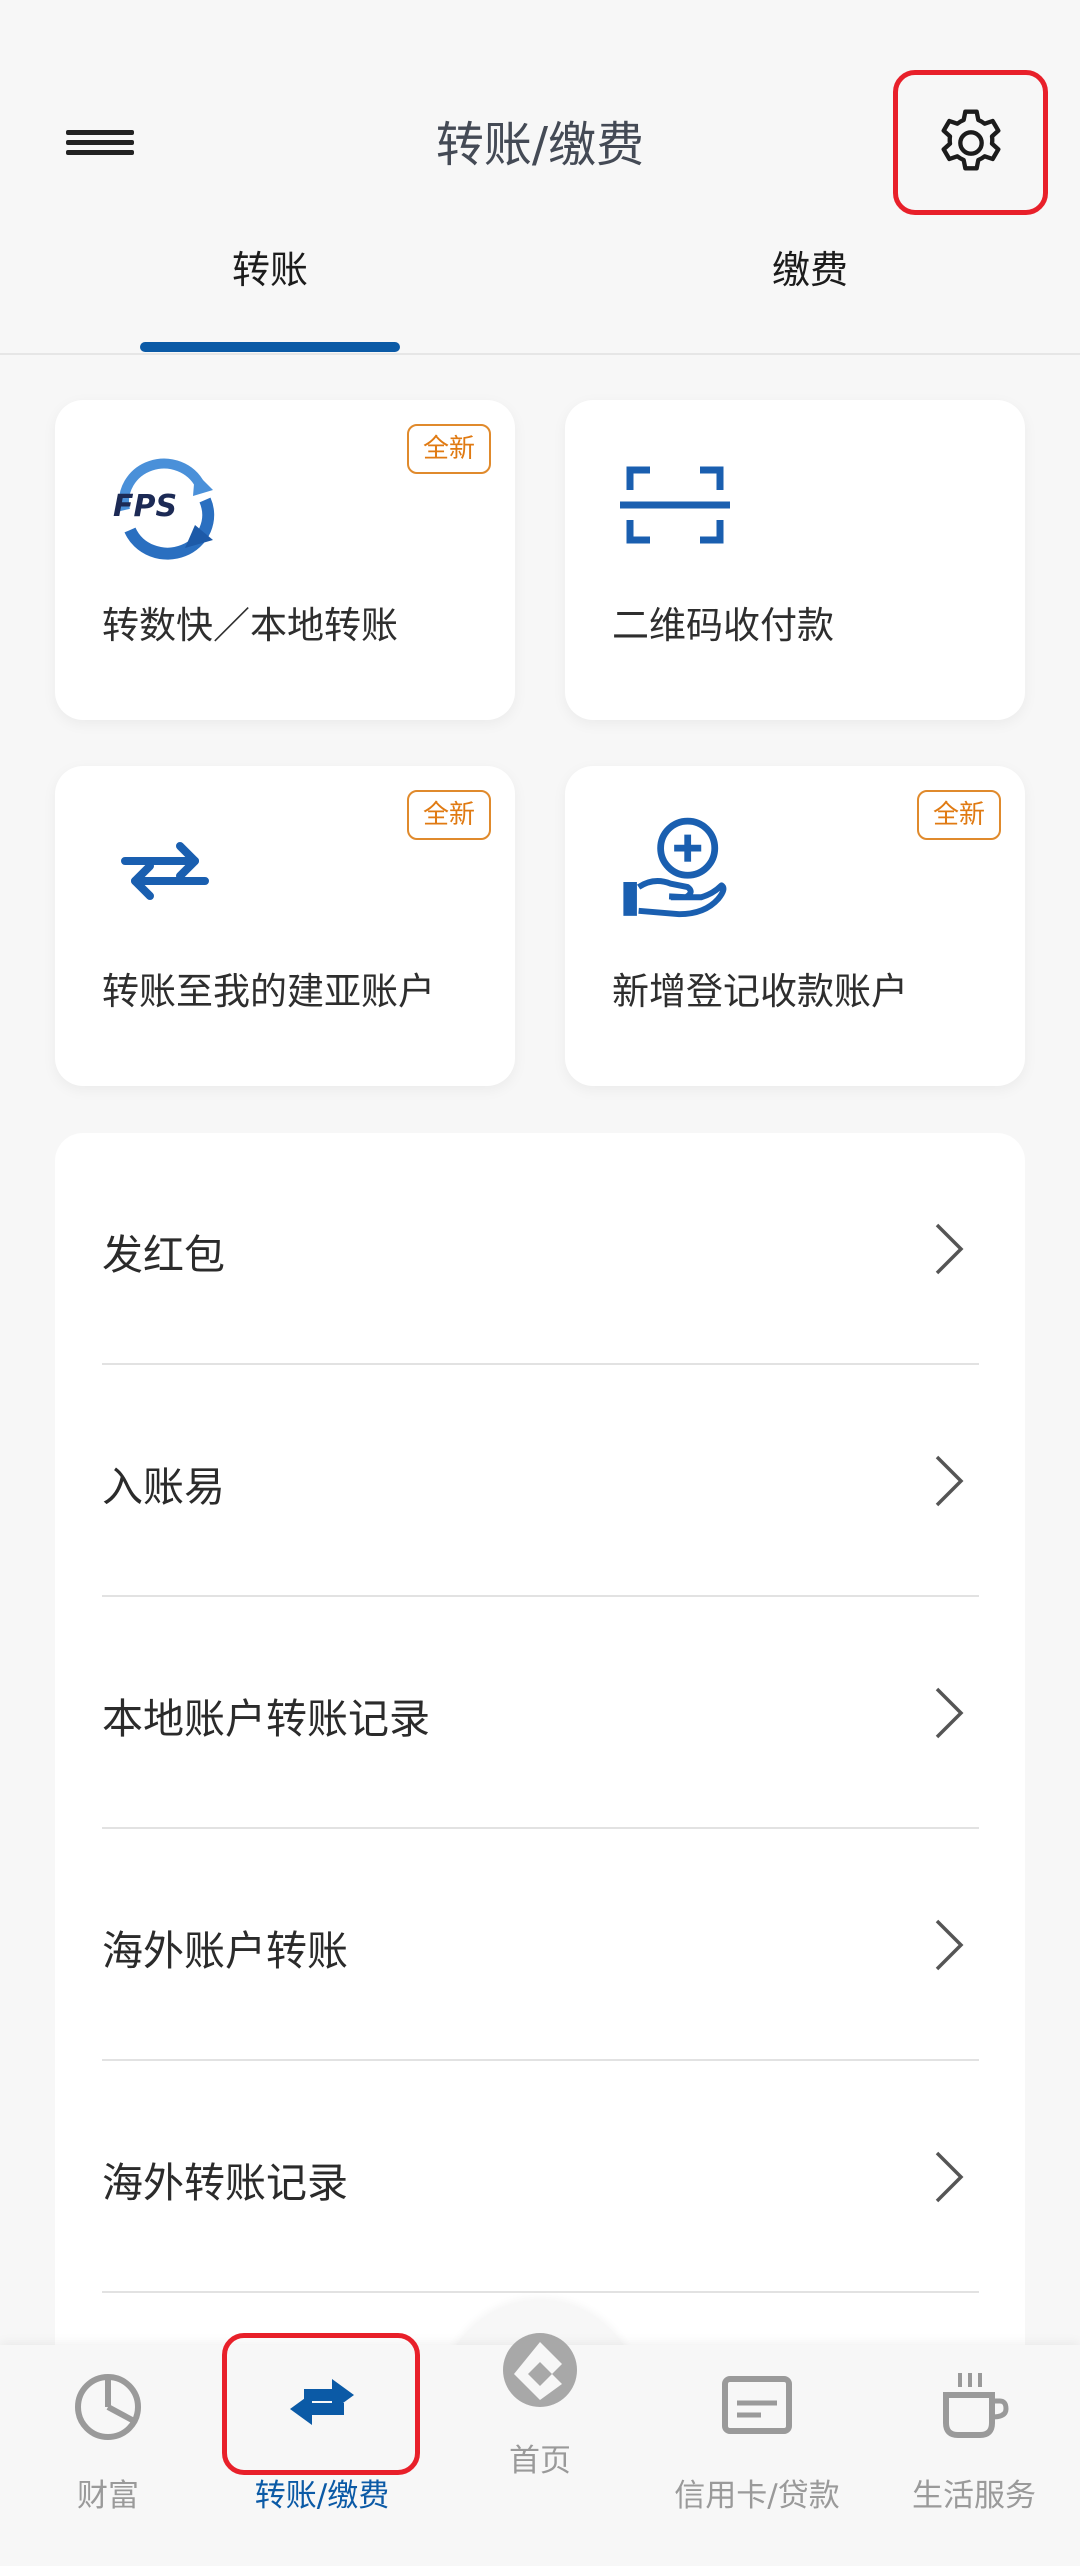 The width and height of the screenshot is (1080, 2566). Describe the element at coordinates (757, 2405) in the screenshot. I see `credit-card-icon` at that location.